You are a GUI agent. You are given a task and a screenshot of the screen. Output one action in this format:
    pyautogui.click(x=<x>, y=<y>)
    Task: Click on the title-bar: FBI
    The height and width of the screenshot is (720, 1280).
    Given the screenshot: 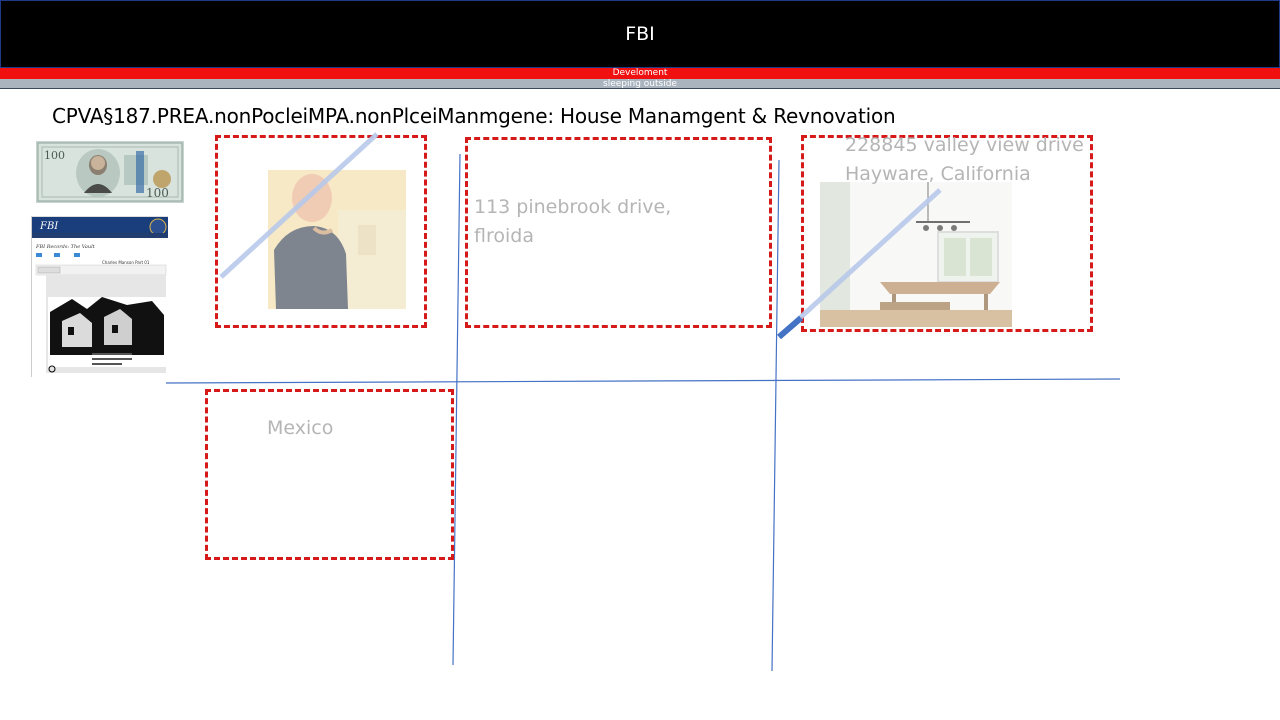 What is the action you would take?
    pyautogui.click(x=640, y=34)
    